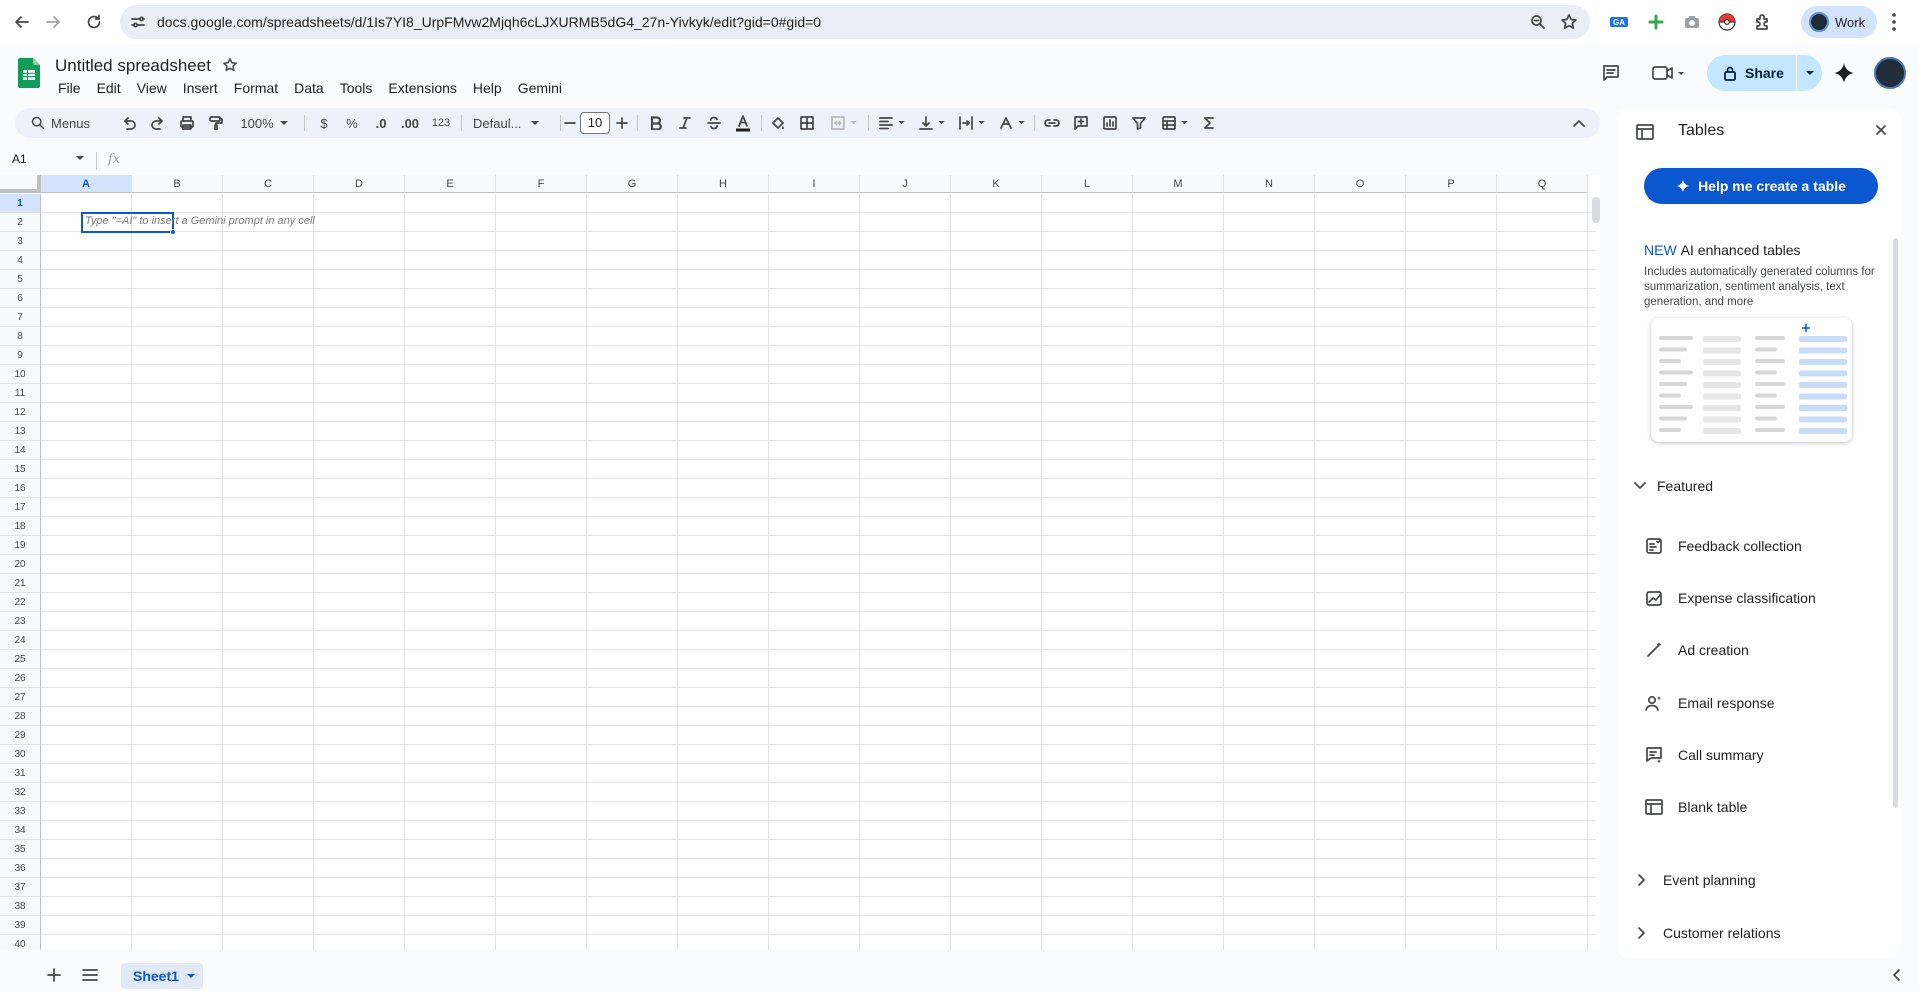 This screenshot has height=991, width=1919. Describe the element at coordinates (891, 123) in the screenshot. I see `horizontal-align-button` at that location.